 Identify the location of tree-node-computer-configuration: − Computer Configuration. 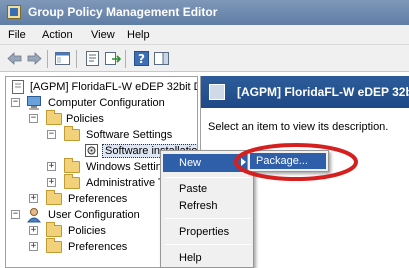
(102, 103).